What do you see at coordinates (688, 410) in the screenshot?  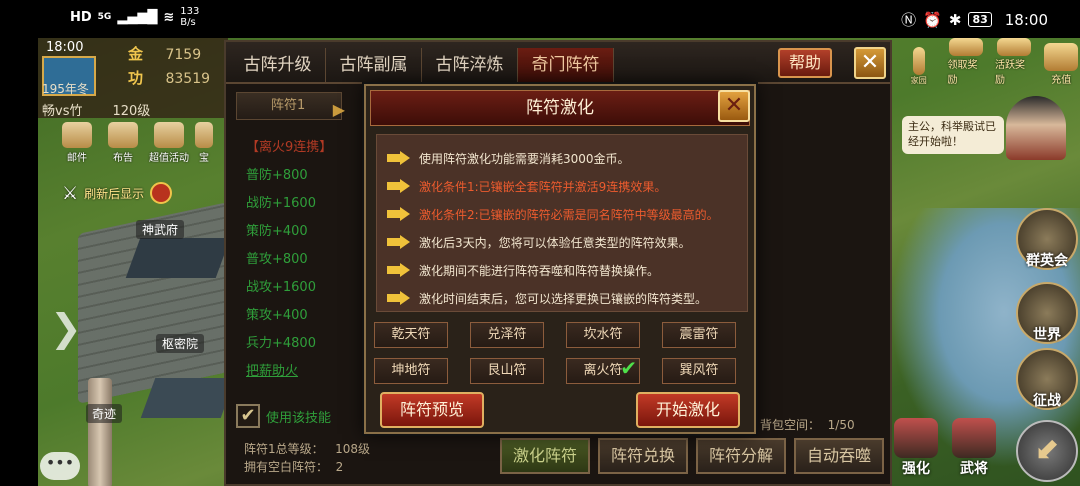 I see `start-activation-button: 开始激化` at bounding box center [688, 410].